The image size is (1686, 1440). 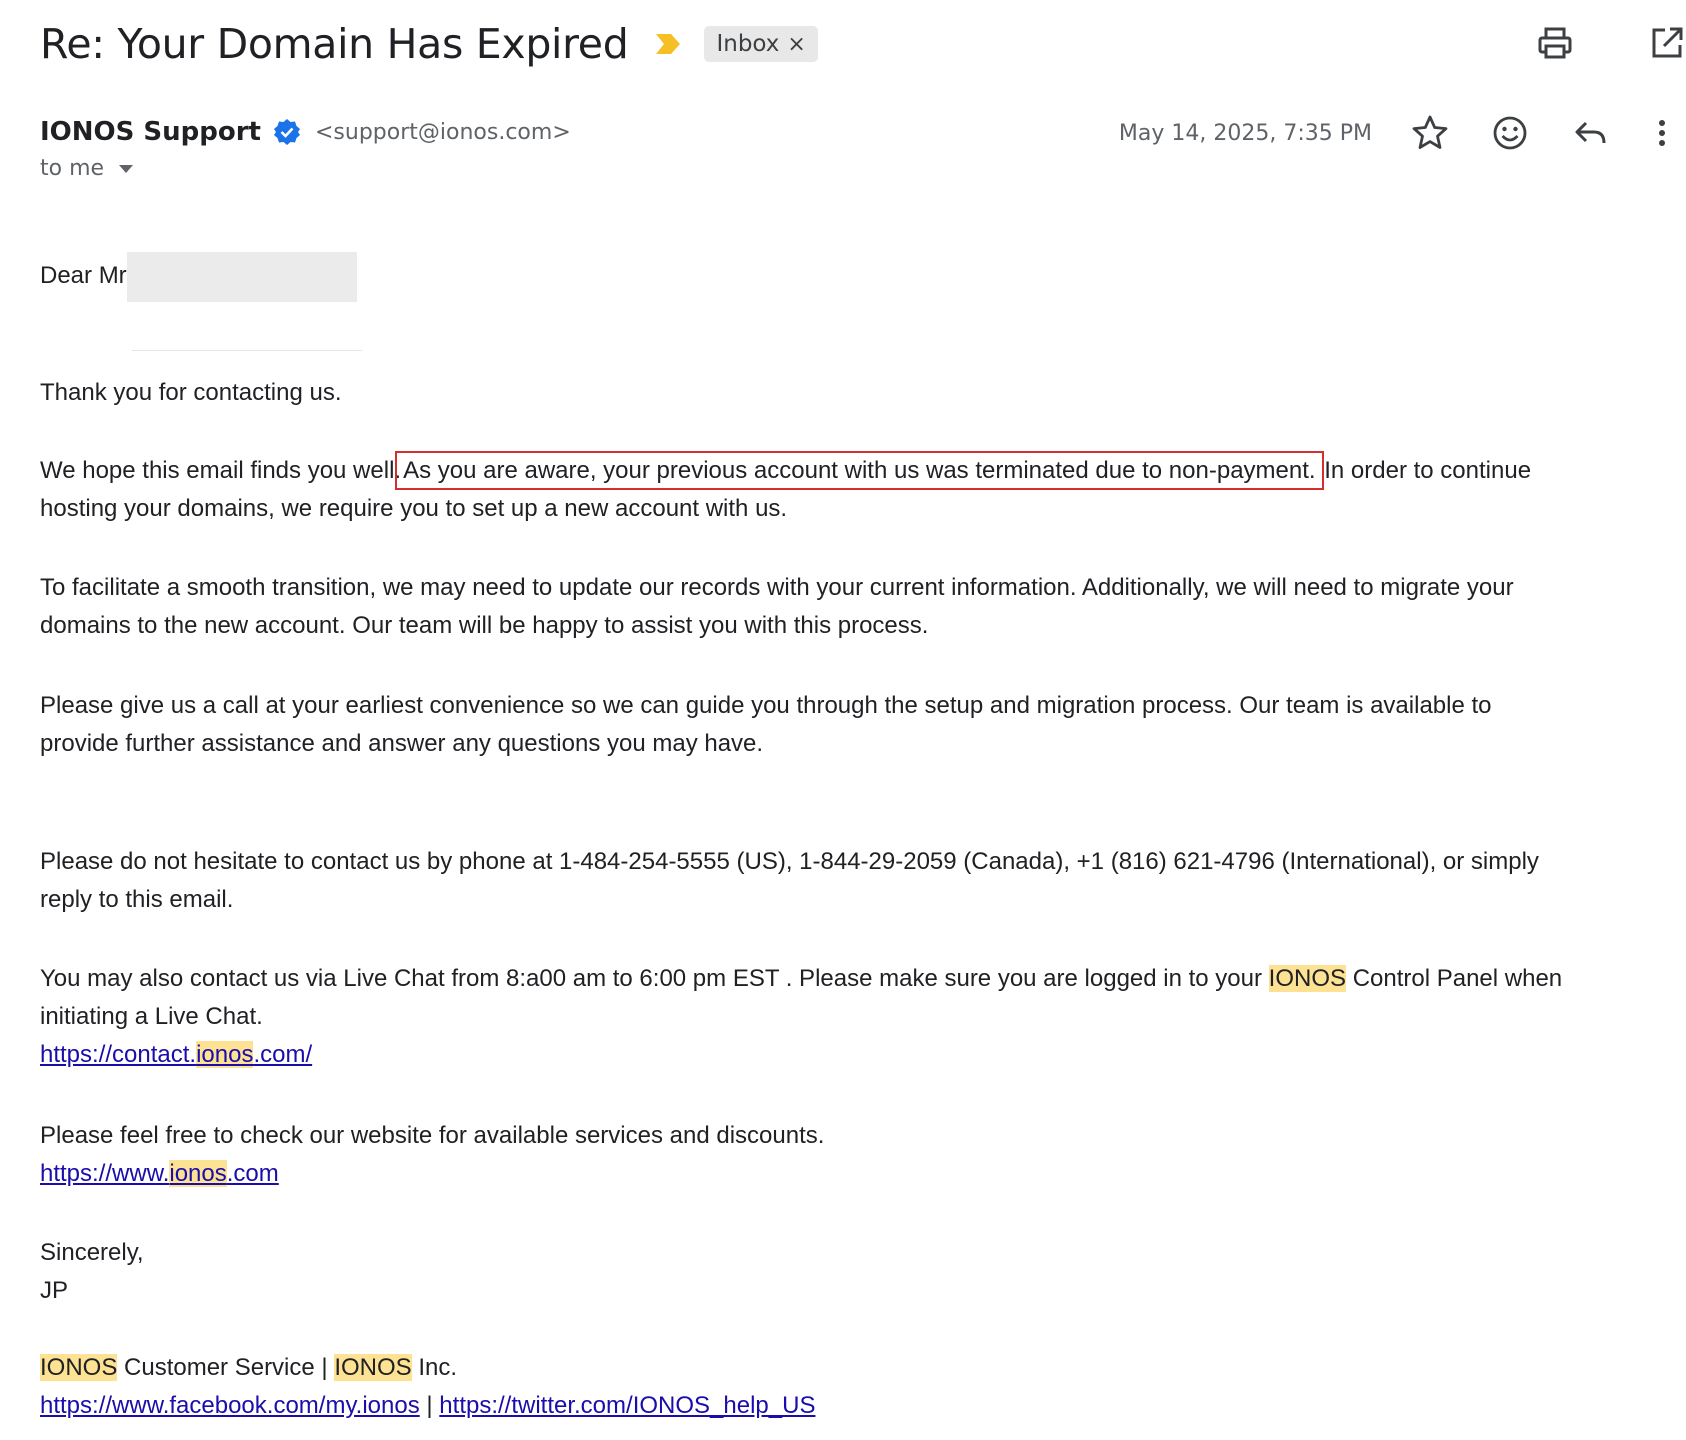 I want to click on emoji-reaction-icon, so click(x=1510, y=133).